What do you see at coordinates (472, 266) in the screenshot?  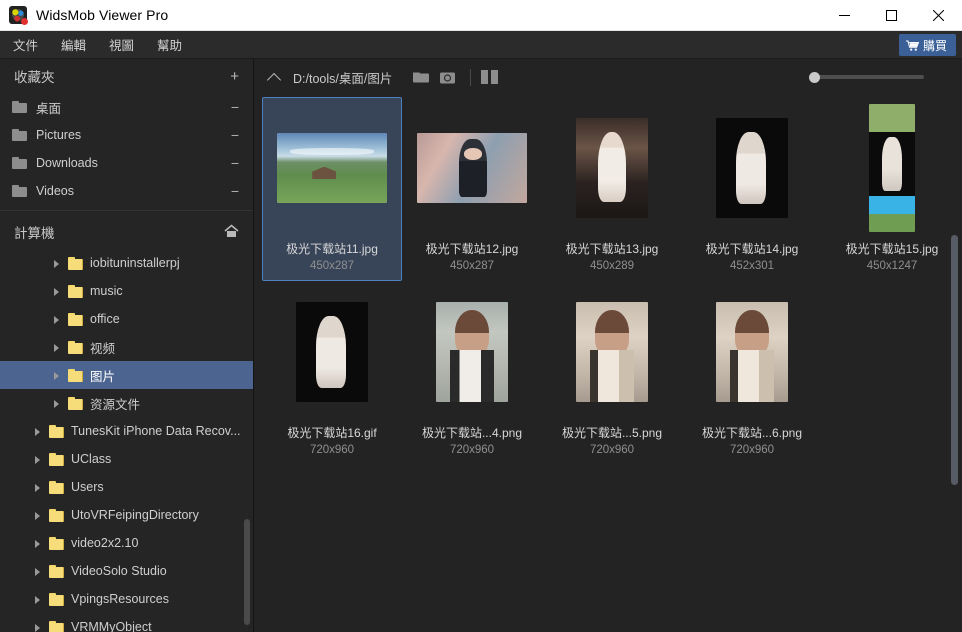 I see `thumbnail-dimensions: 450x287` at bounding box center [472, 266].